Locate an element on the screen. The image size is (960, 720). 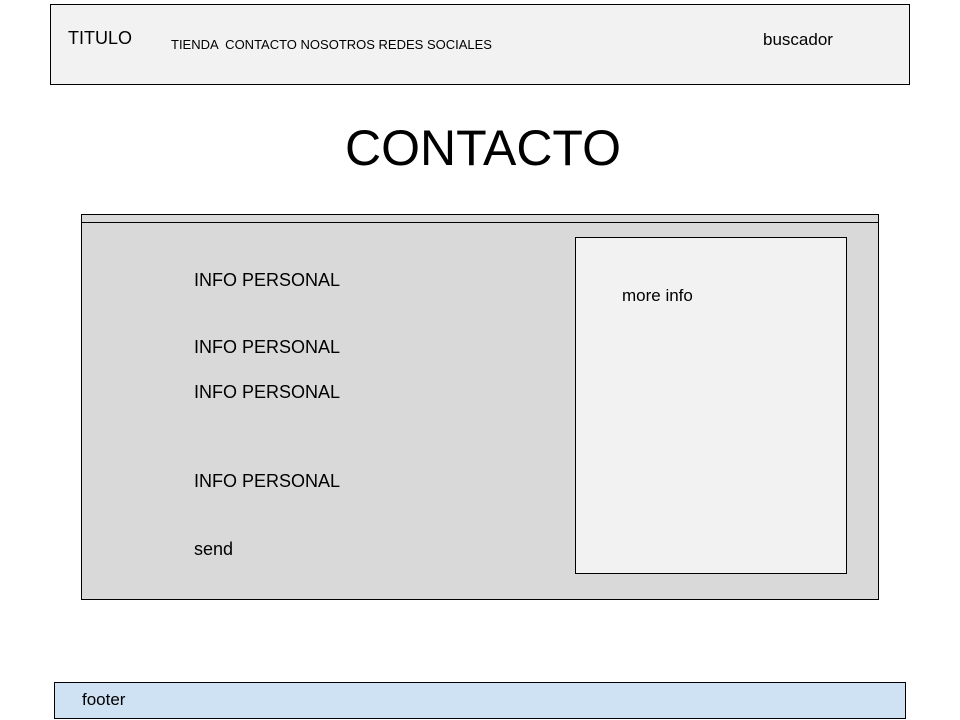
footer: footer is located at coordinates (480, 700).